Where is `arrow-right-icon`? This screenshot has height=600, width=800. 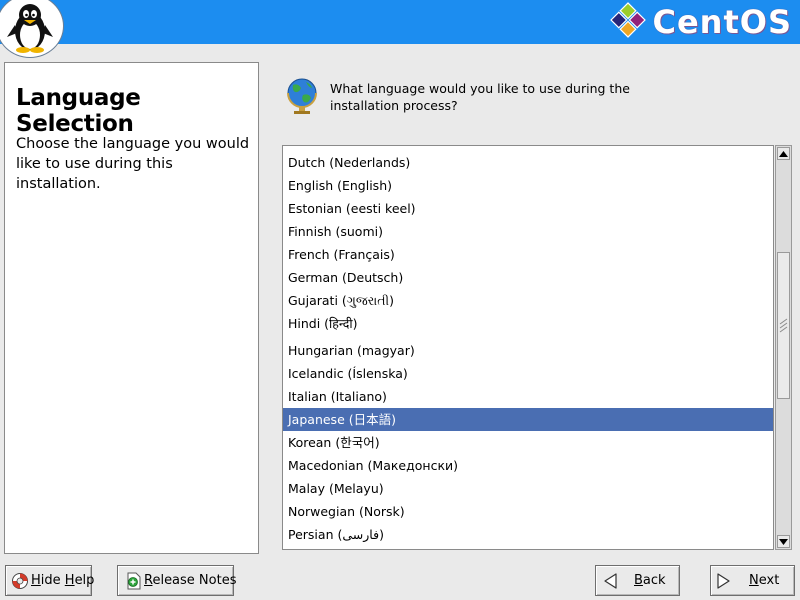 arrow-right-icon is located at coordinates (724, 580).